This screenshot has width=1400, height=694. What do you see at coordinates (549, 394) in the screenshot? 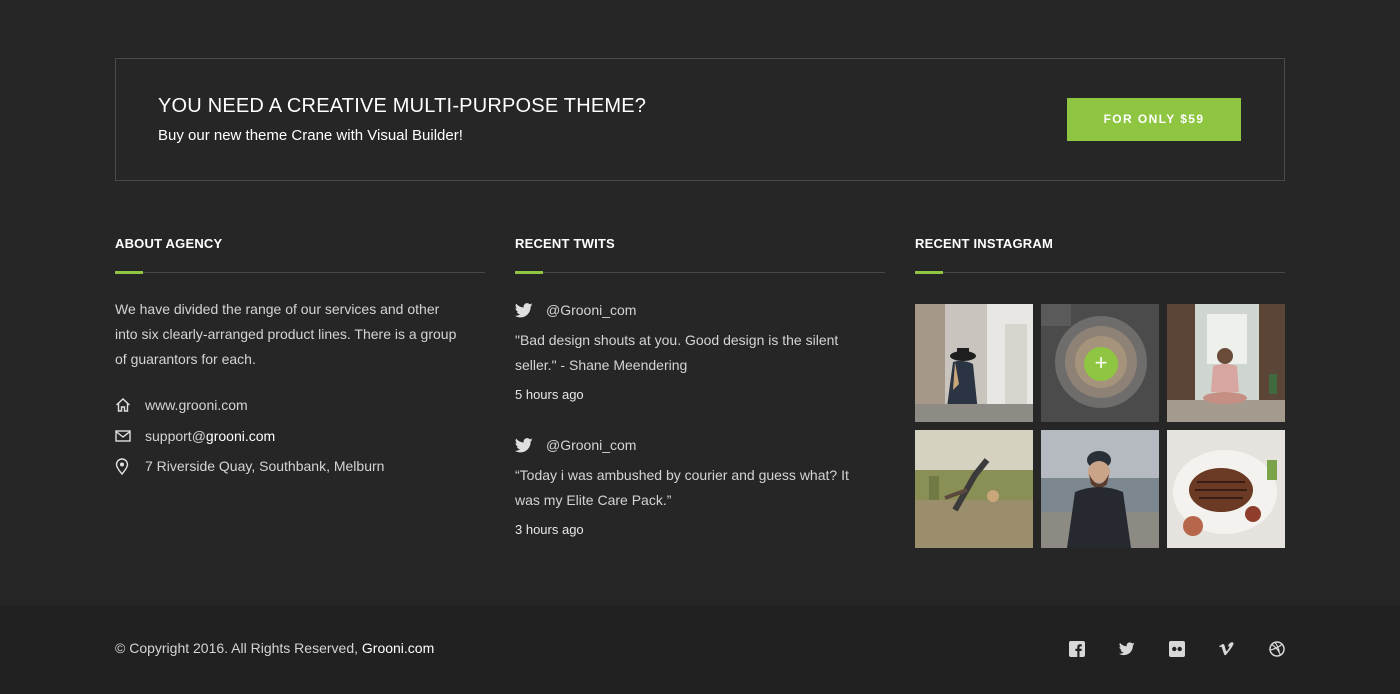
I see `tweet-time: 5 hours ago` at bounding box center [549, 394].